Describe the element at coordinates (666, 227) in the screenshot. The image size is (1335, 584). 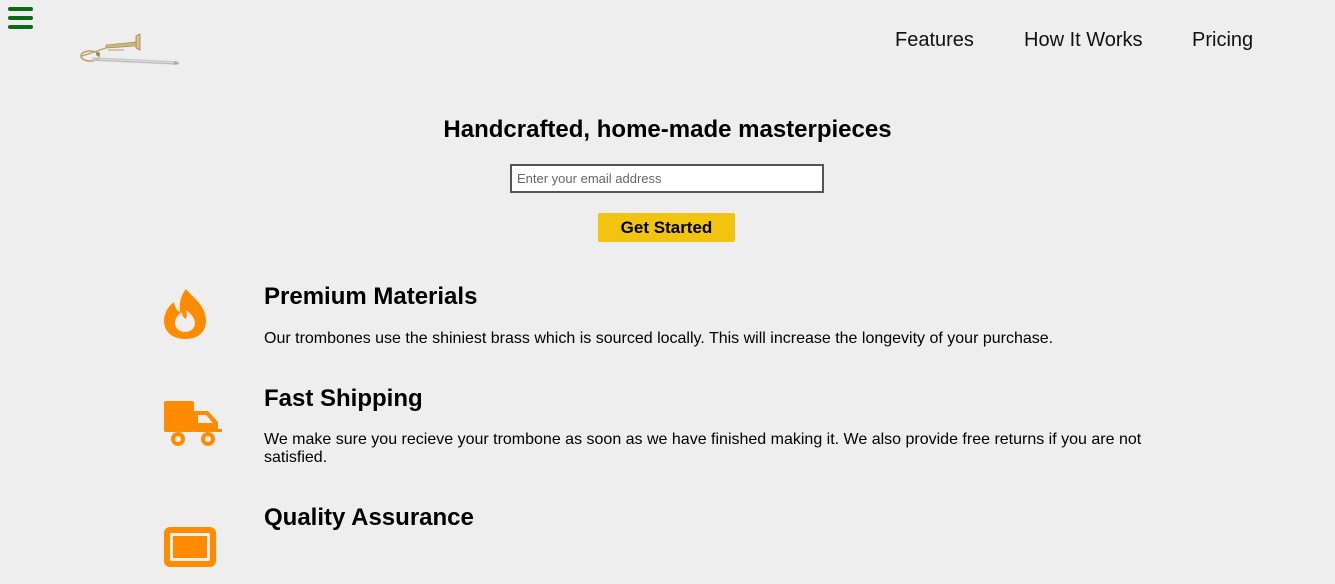
I see `get-started-button: Get Started` at that location.